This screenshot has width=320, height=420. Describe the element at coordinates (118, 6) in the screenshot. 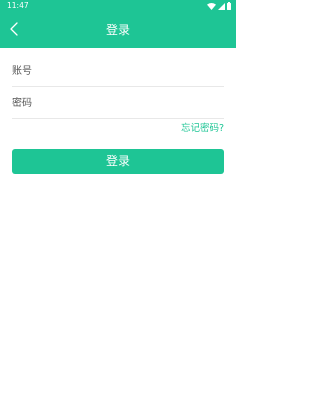

I see `status-bar: 11:47` at that location.